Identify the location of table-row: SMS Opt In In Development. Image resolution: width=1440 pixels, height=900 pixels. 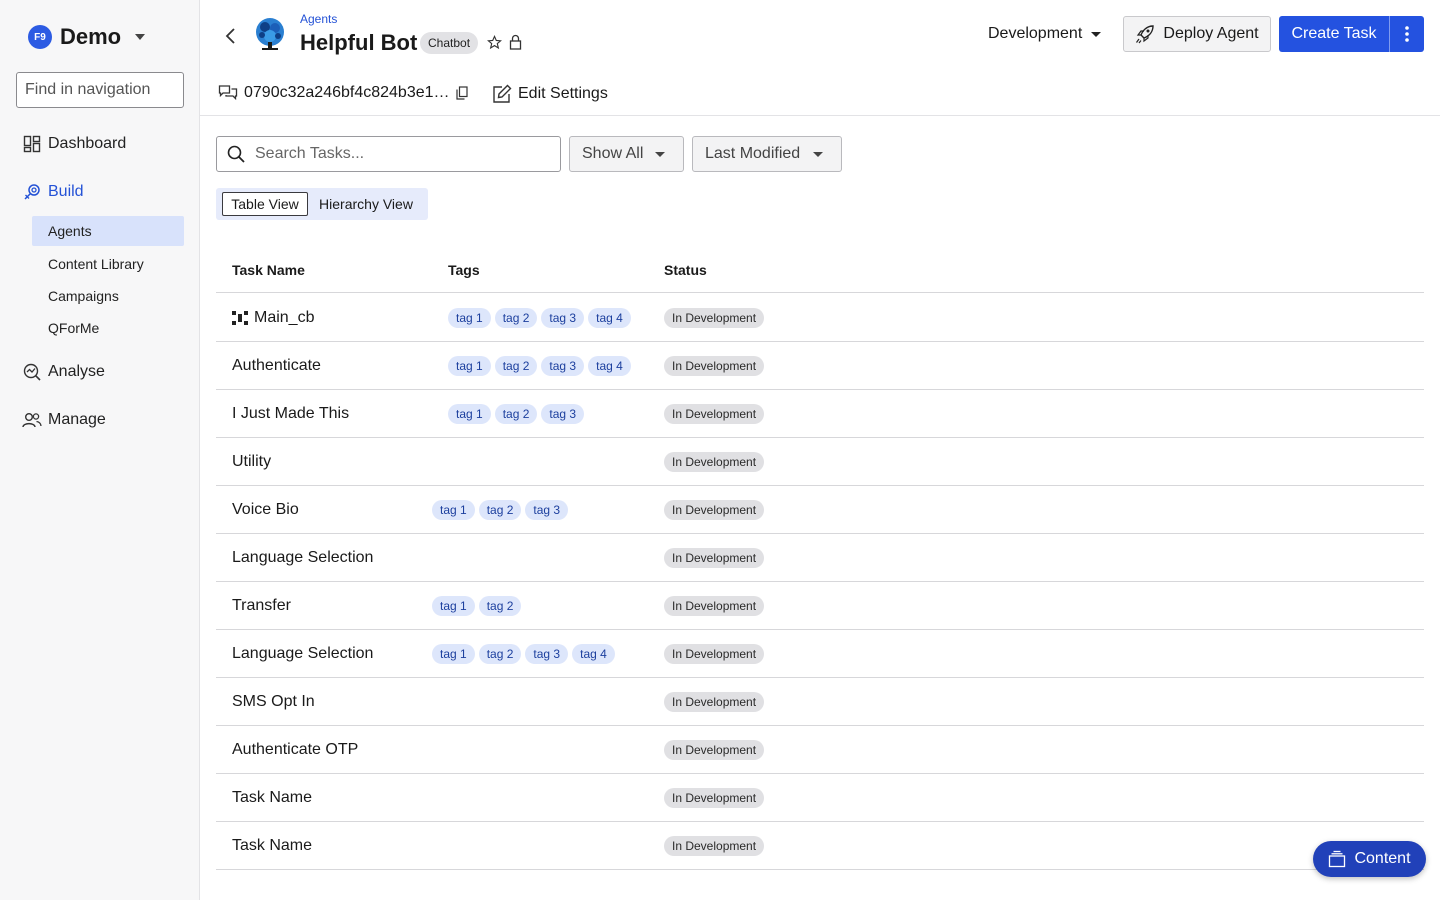
(820, 702).